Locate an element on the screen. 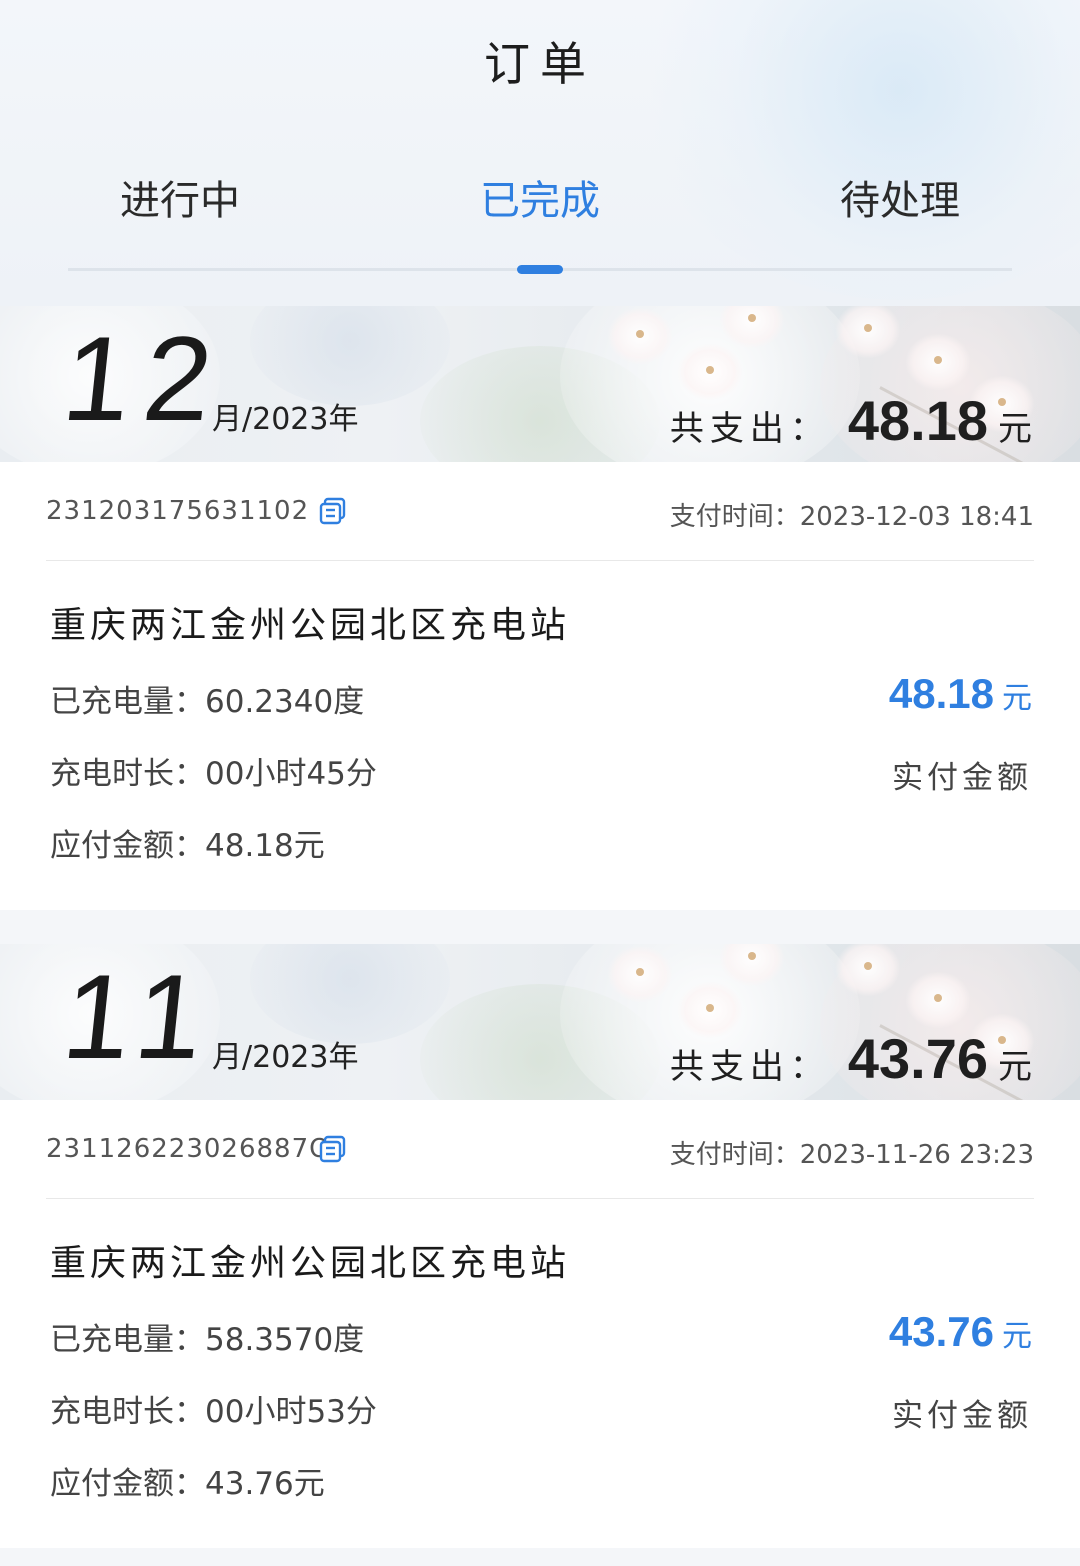  total-value: 43.76 is located at coordinates (917, 1058).